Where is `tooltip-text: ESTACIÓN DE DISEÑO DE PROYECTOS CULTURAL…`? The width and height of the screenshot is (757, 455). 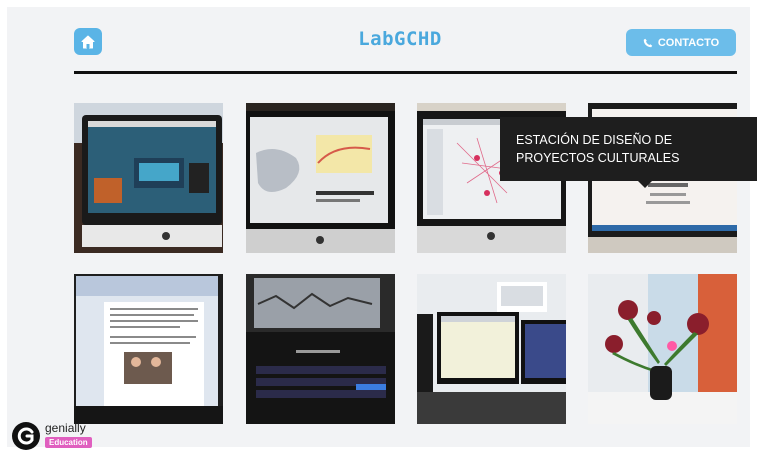 tooltip-text: ESTACIÓN DE DISEÑO DE PROYECTOS CULTURAL… is located at coordinates (598, 149).